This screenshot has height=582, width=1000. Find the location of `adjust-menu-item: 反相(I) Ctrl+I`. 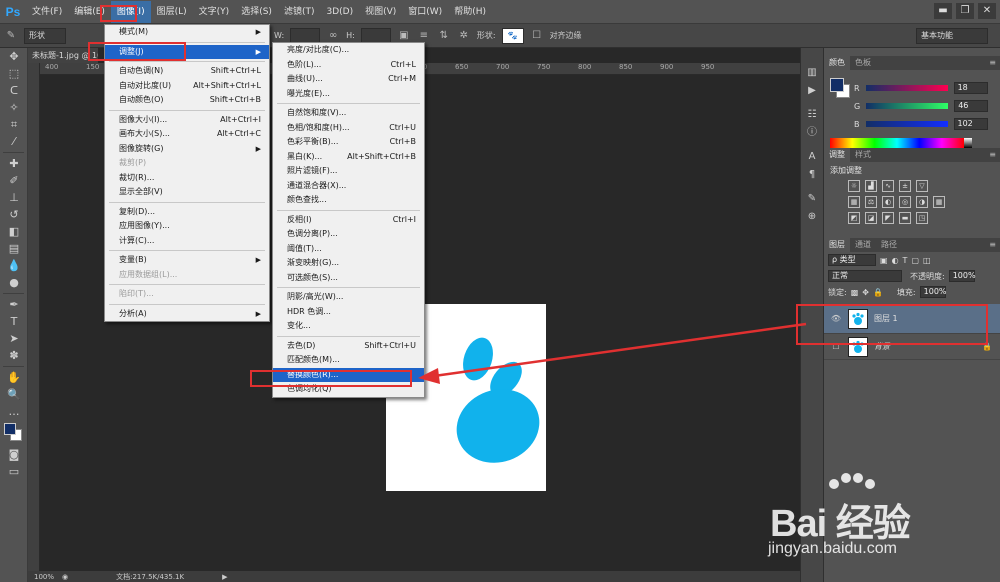

adjust-menu-item: 反相(I) Ctrl+I is located at coordinates (348, 220).